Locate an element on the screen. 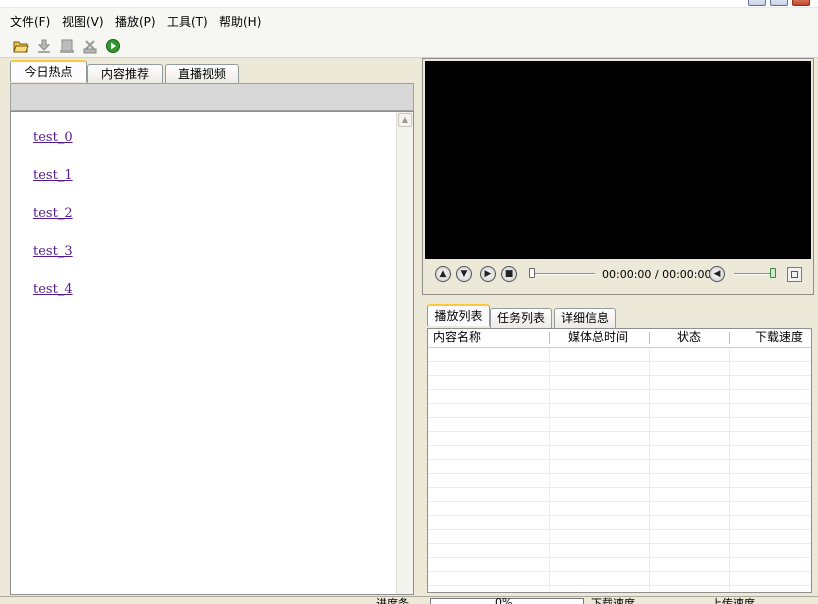 Image resolution: width=818 pixels, height=604 pixels. menu-view: 视图(V) is located at coordinates (83, 21).